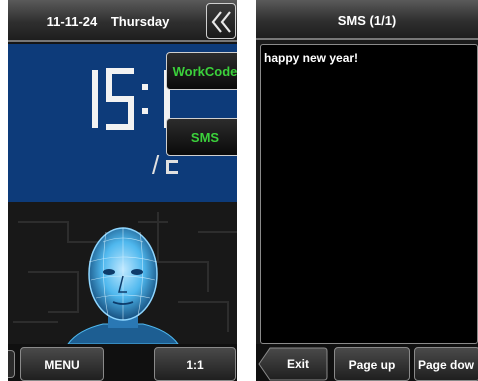 This screenshot has width=478, height=381. I want to click on sms-title: SMS (1/1), so click(367, 20).